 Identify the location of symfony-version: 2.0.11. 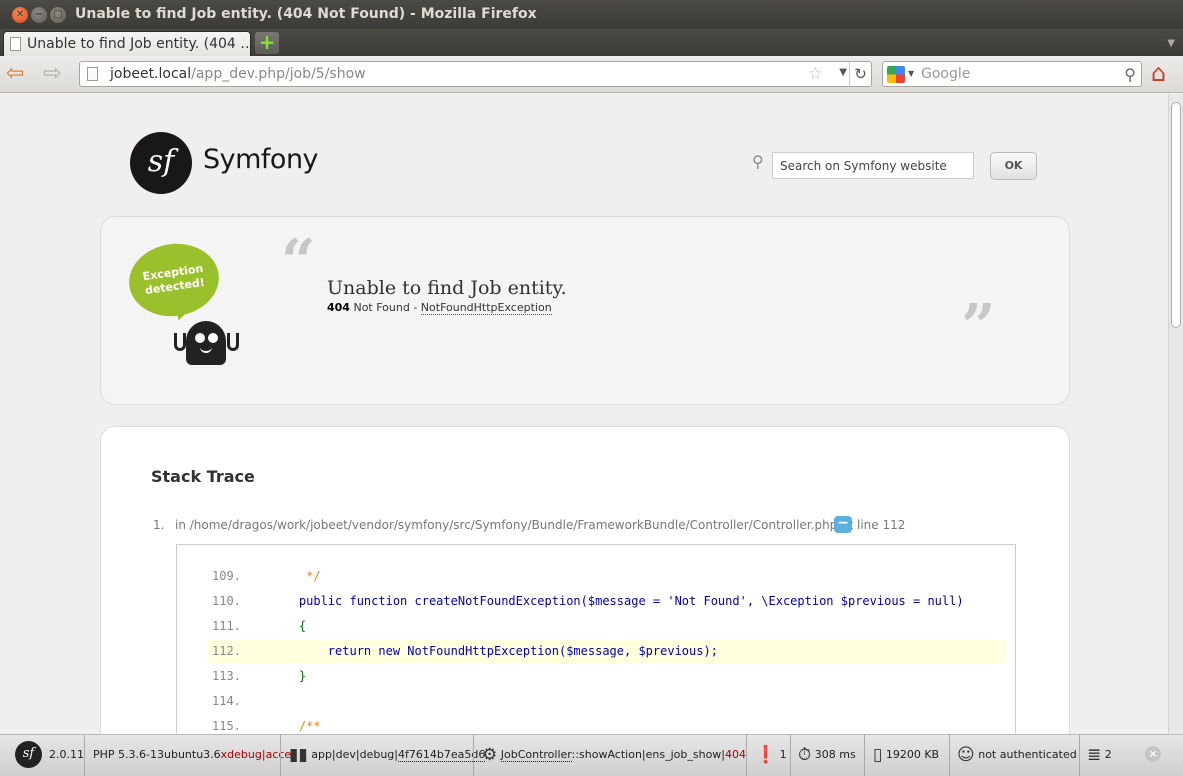
(66, 755).